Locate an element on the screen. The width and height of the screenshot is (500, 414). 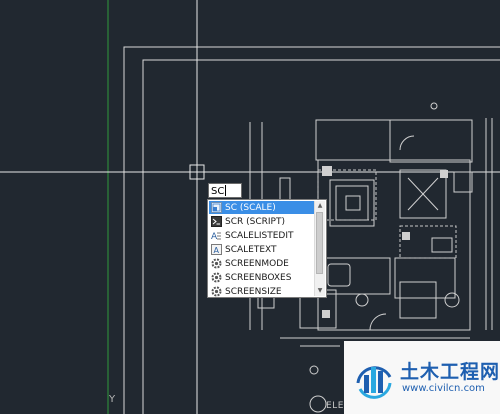
autocomplete-item-label: SCALELISTEDIT is located at coordinates (259, 235).